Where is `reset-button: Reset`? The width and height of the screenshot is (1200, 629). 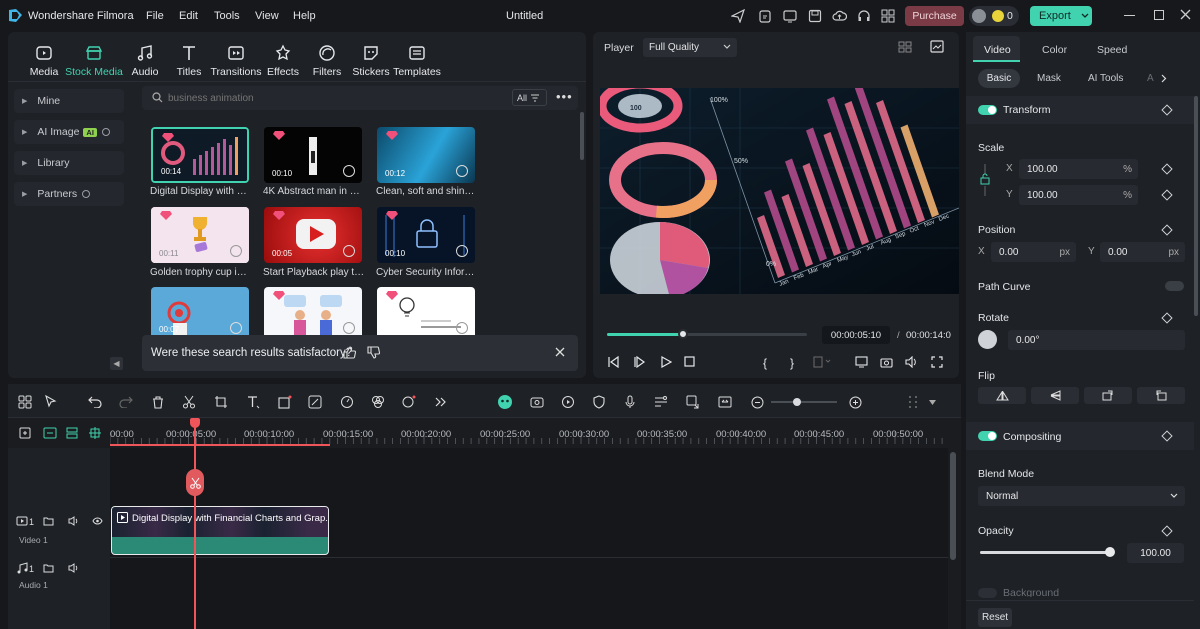 reset-button: Reset is located at coordinates (995, 617).